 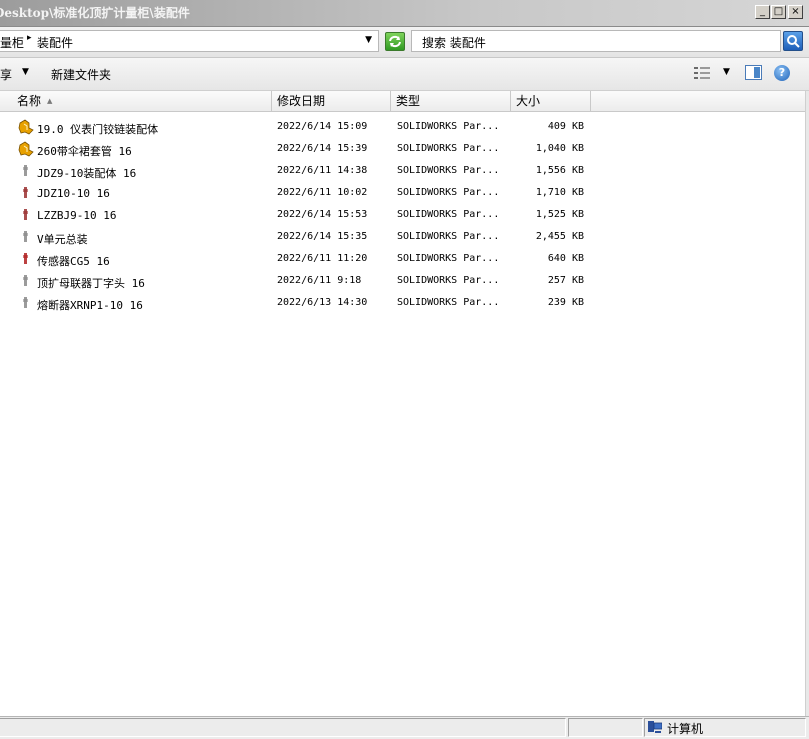 I want to click on file-date: 2022/6/13 14:30, so click(x=322, y=302).